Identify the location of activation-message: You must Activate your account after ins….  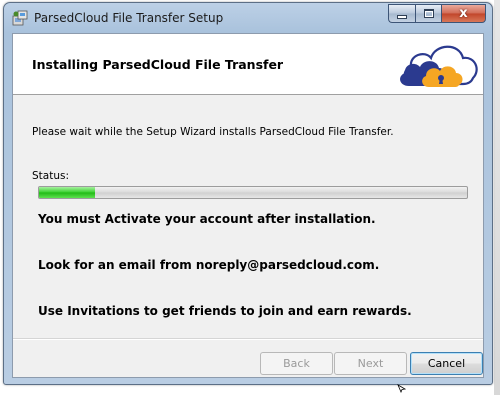
(207, 219).